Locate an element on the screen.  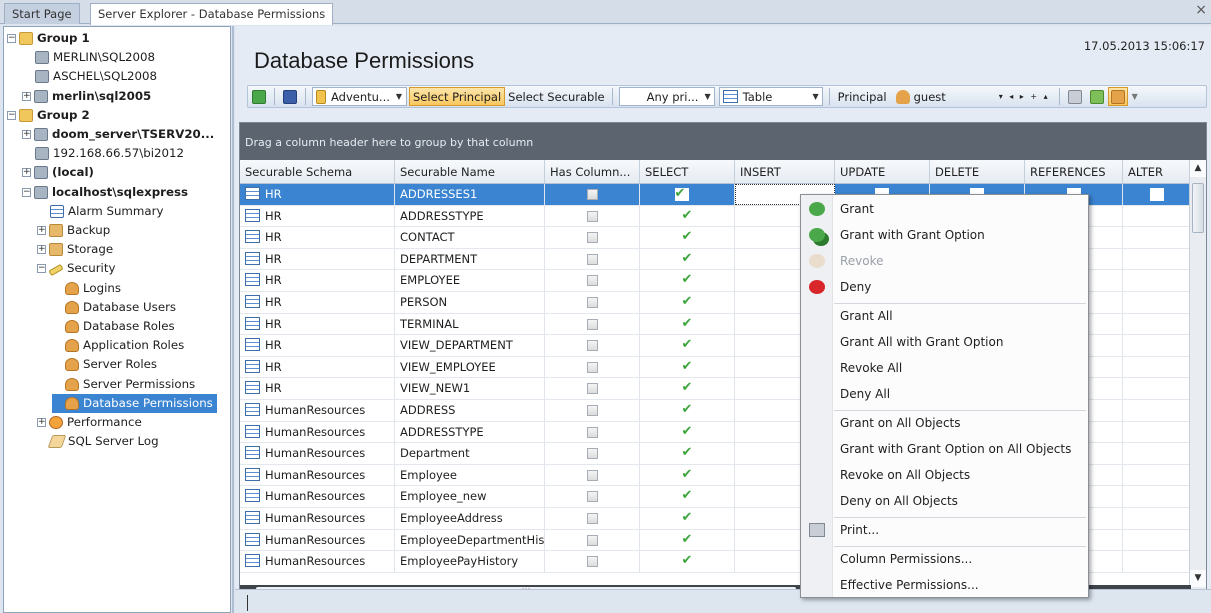
tree-item-storage: + Storage is located at coordinates (75, 249).